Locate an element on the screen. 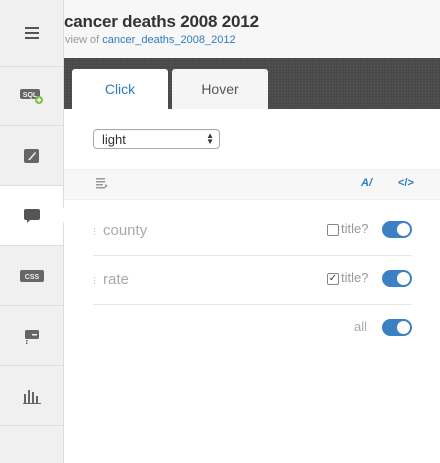 The width and height of the screenshot is (440, 463). sql-icon: SQL is located at coordinates (31, 96).